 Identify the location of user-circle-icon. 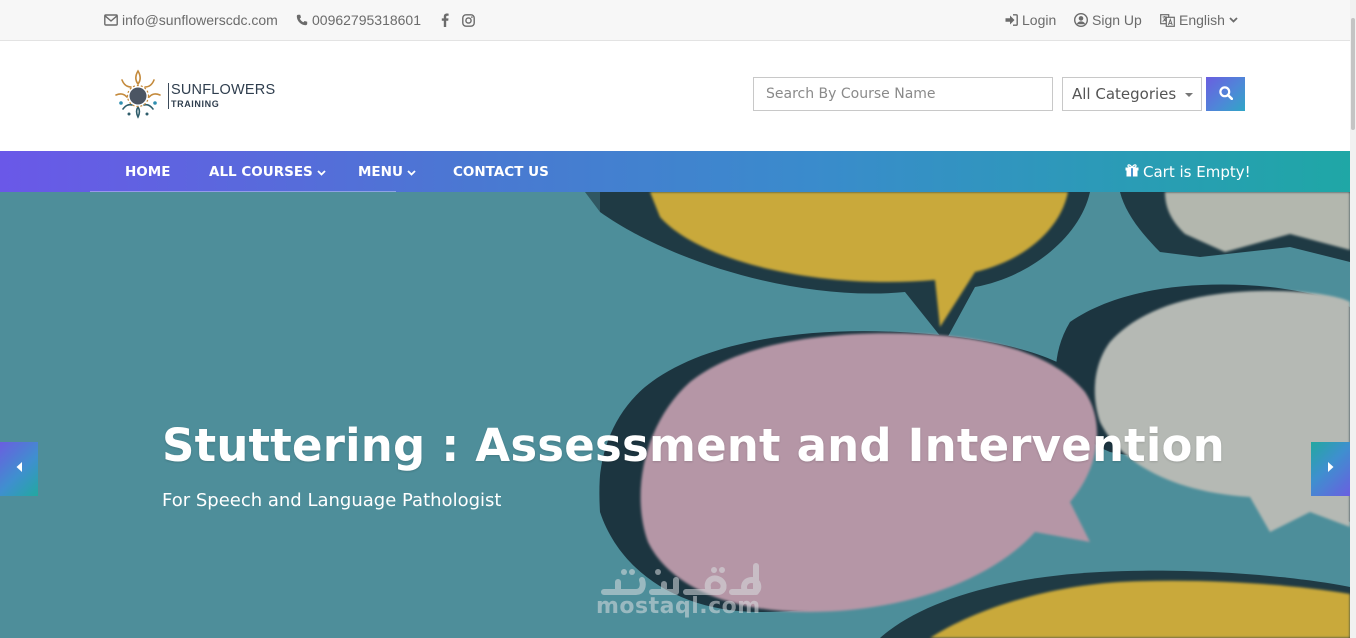
(1081, 20).